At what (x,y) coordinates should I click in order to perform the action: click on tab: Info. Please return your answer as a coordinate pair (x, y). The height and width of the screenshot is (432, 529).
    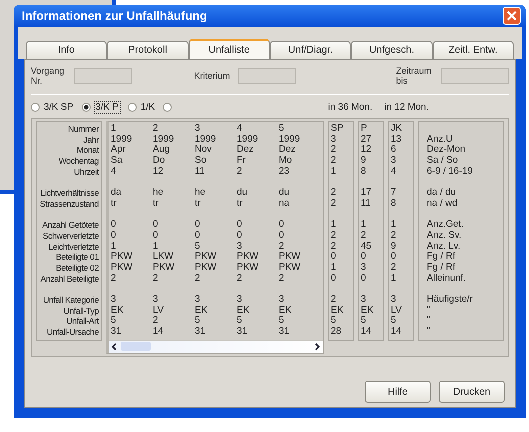
    Looking at the image, I should click on (67, 50).